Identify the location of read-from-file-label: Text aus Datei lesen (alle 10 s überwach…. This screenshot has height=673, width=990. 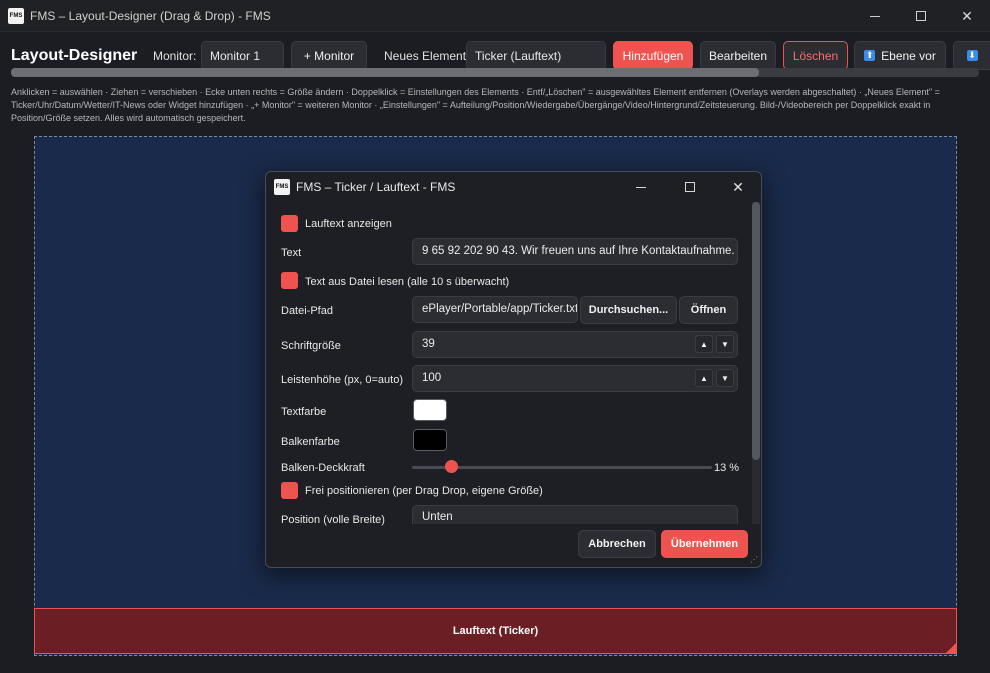
(407, 282).